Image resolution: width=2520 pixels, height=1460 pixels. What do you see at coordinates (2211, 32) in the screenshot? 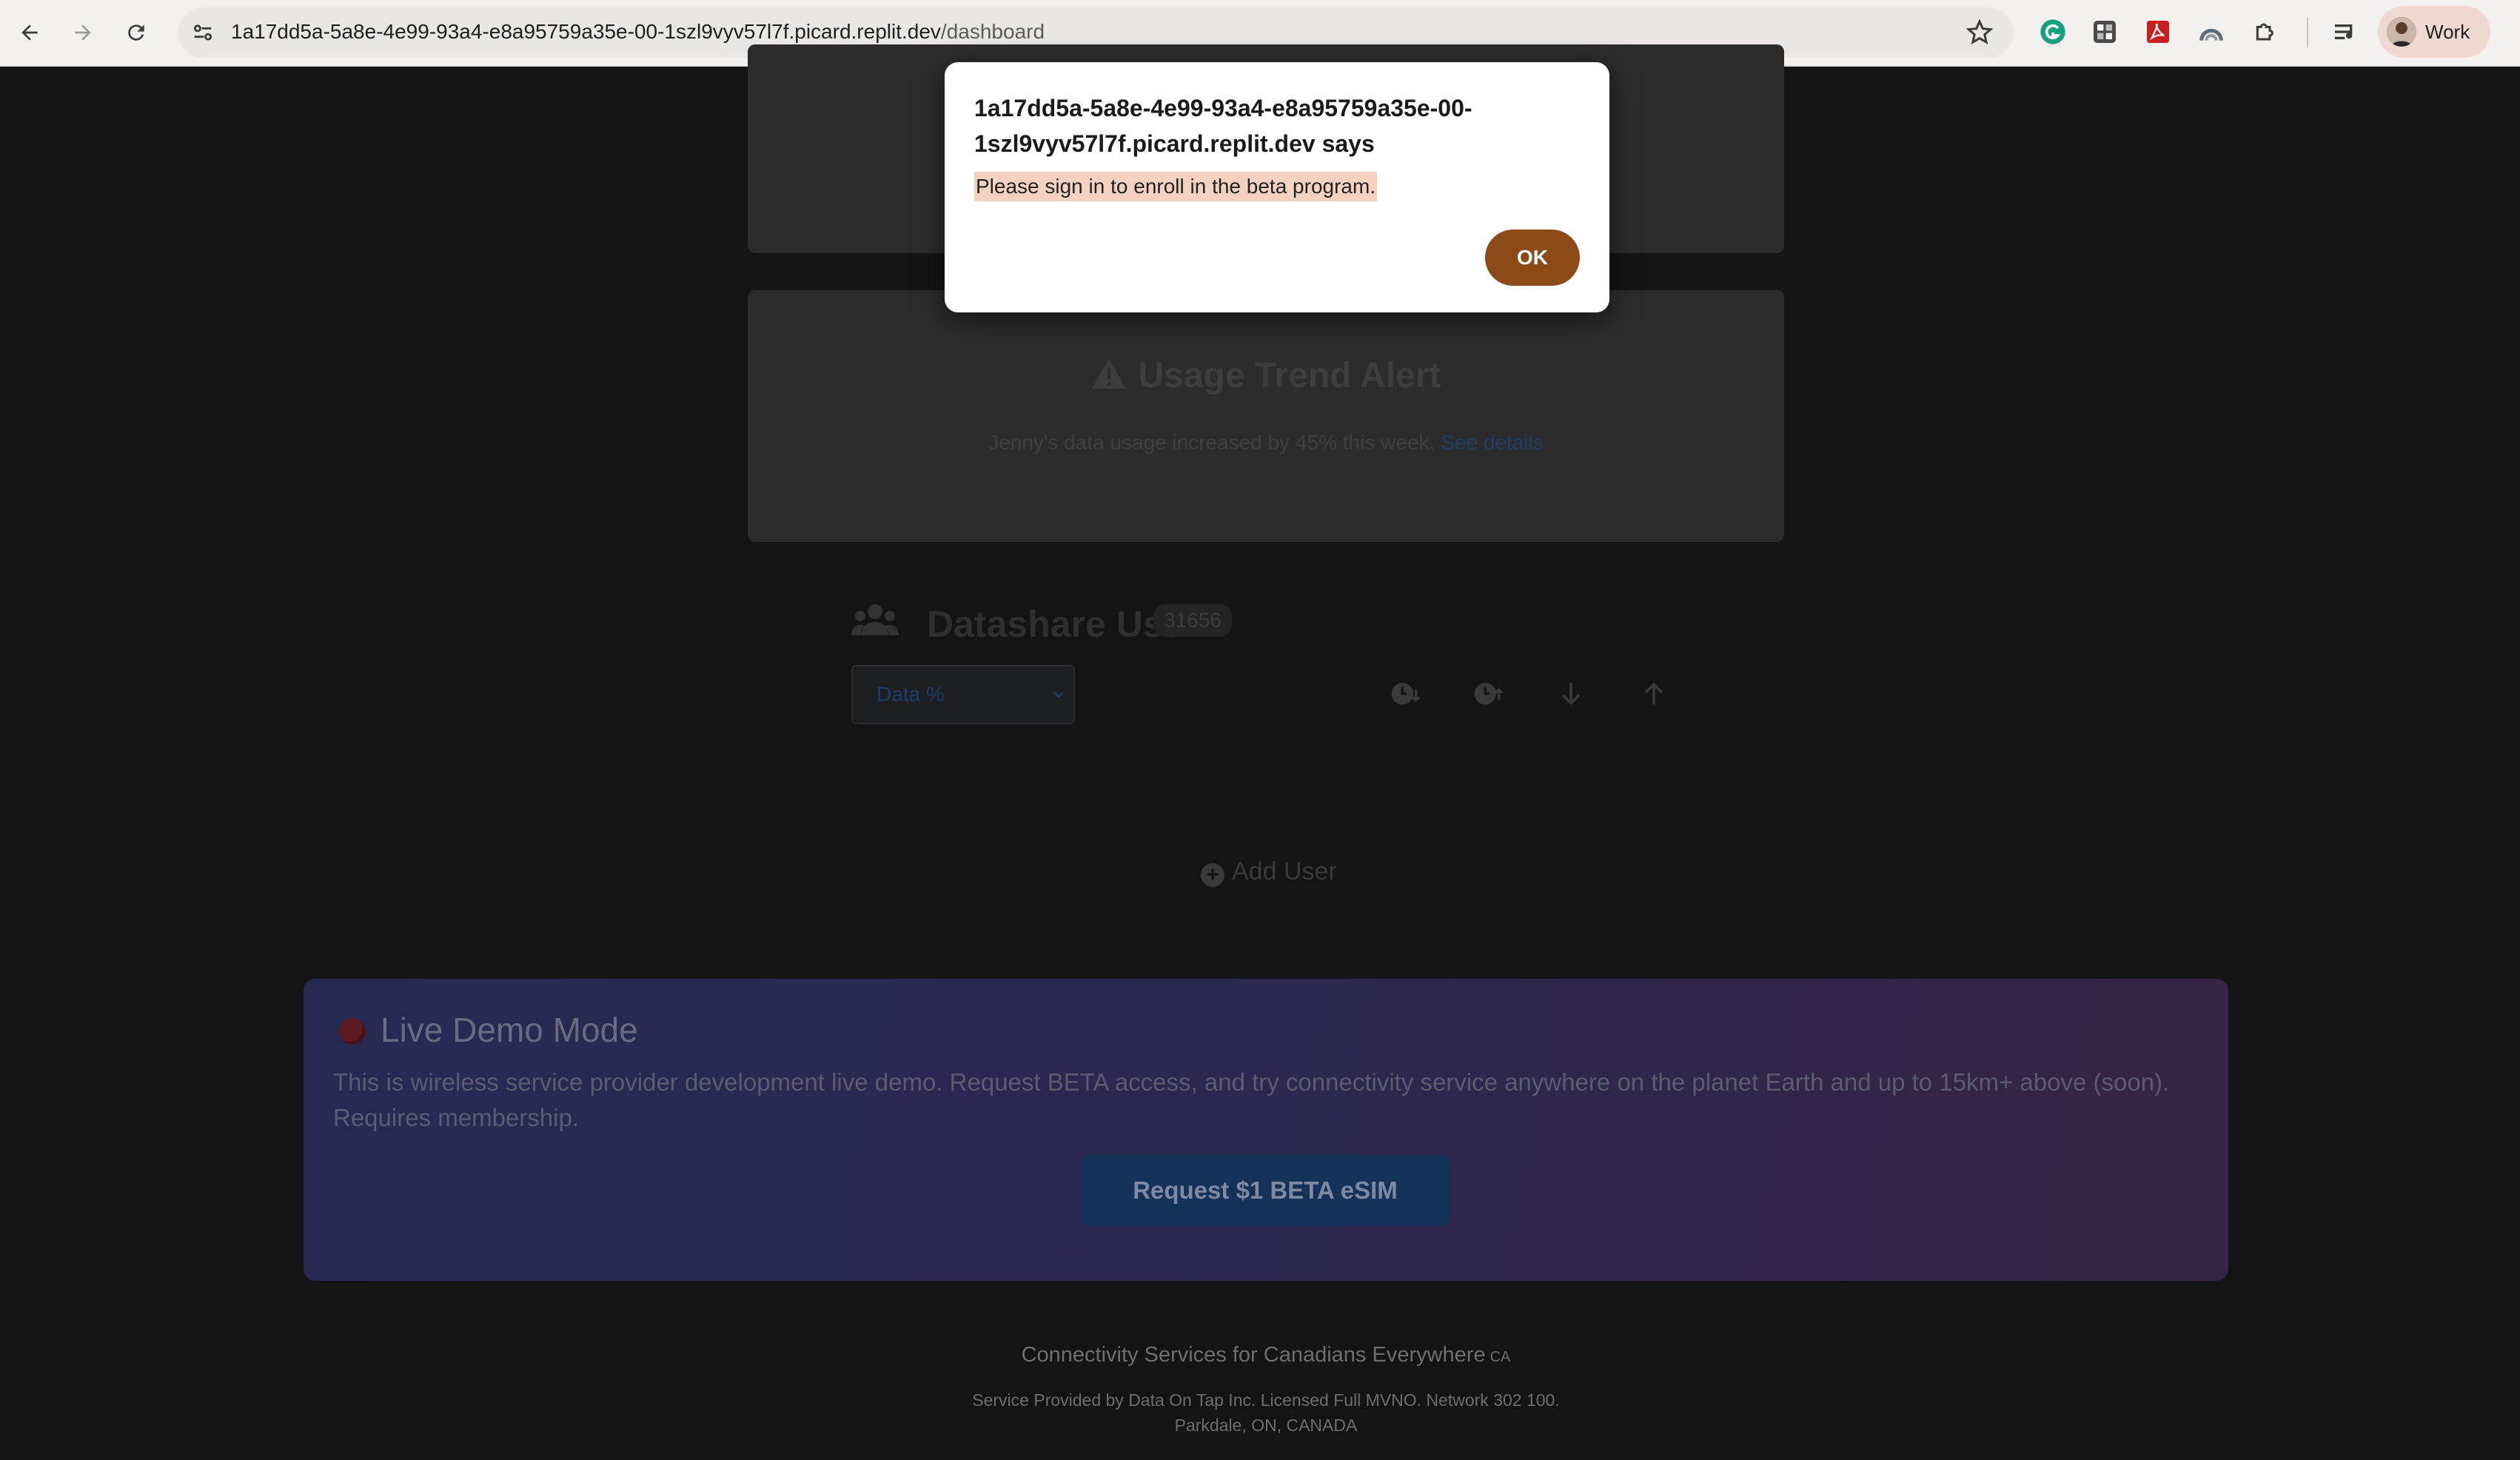
I see `arc-icon` at bounding box center [2211, 32].